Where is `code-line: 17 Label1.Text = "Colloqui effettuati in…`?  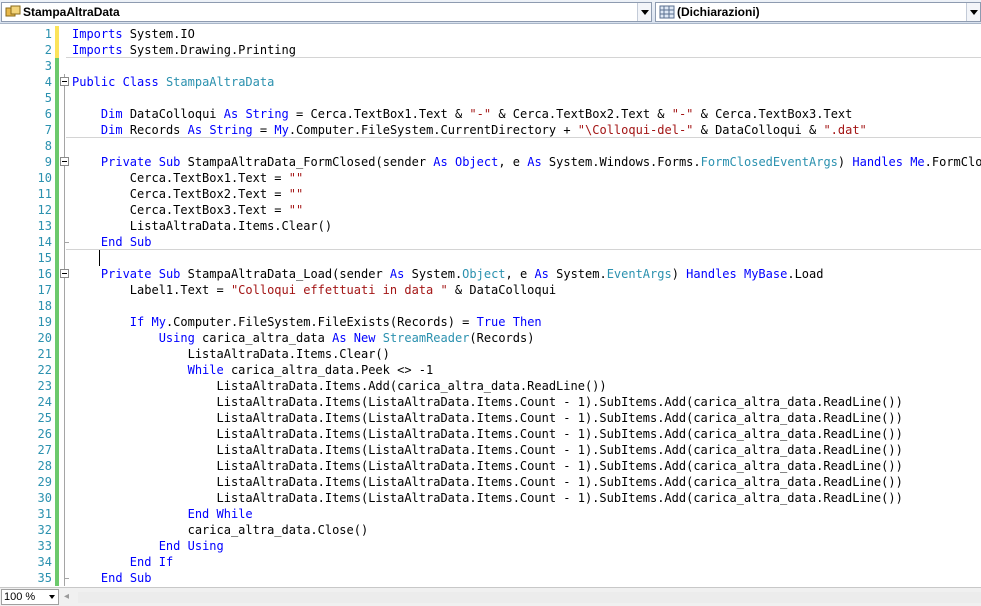
code-line: 17 Label1.Text = "Colloqui effettuati in… is located at coordinates (490, 290).